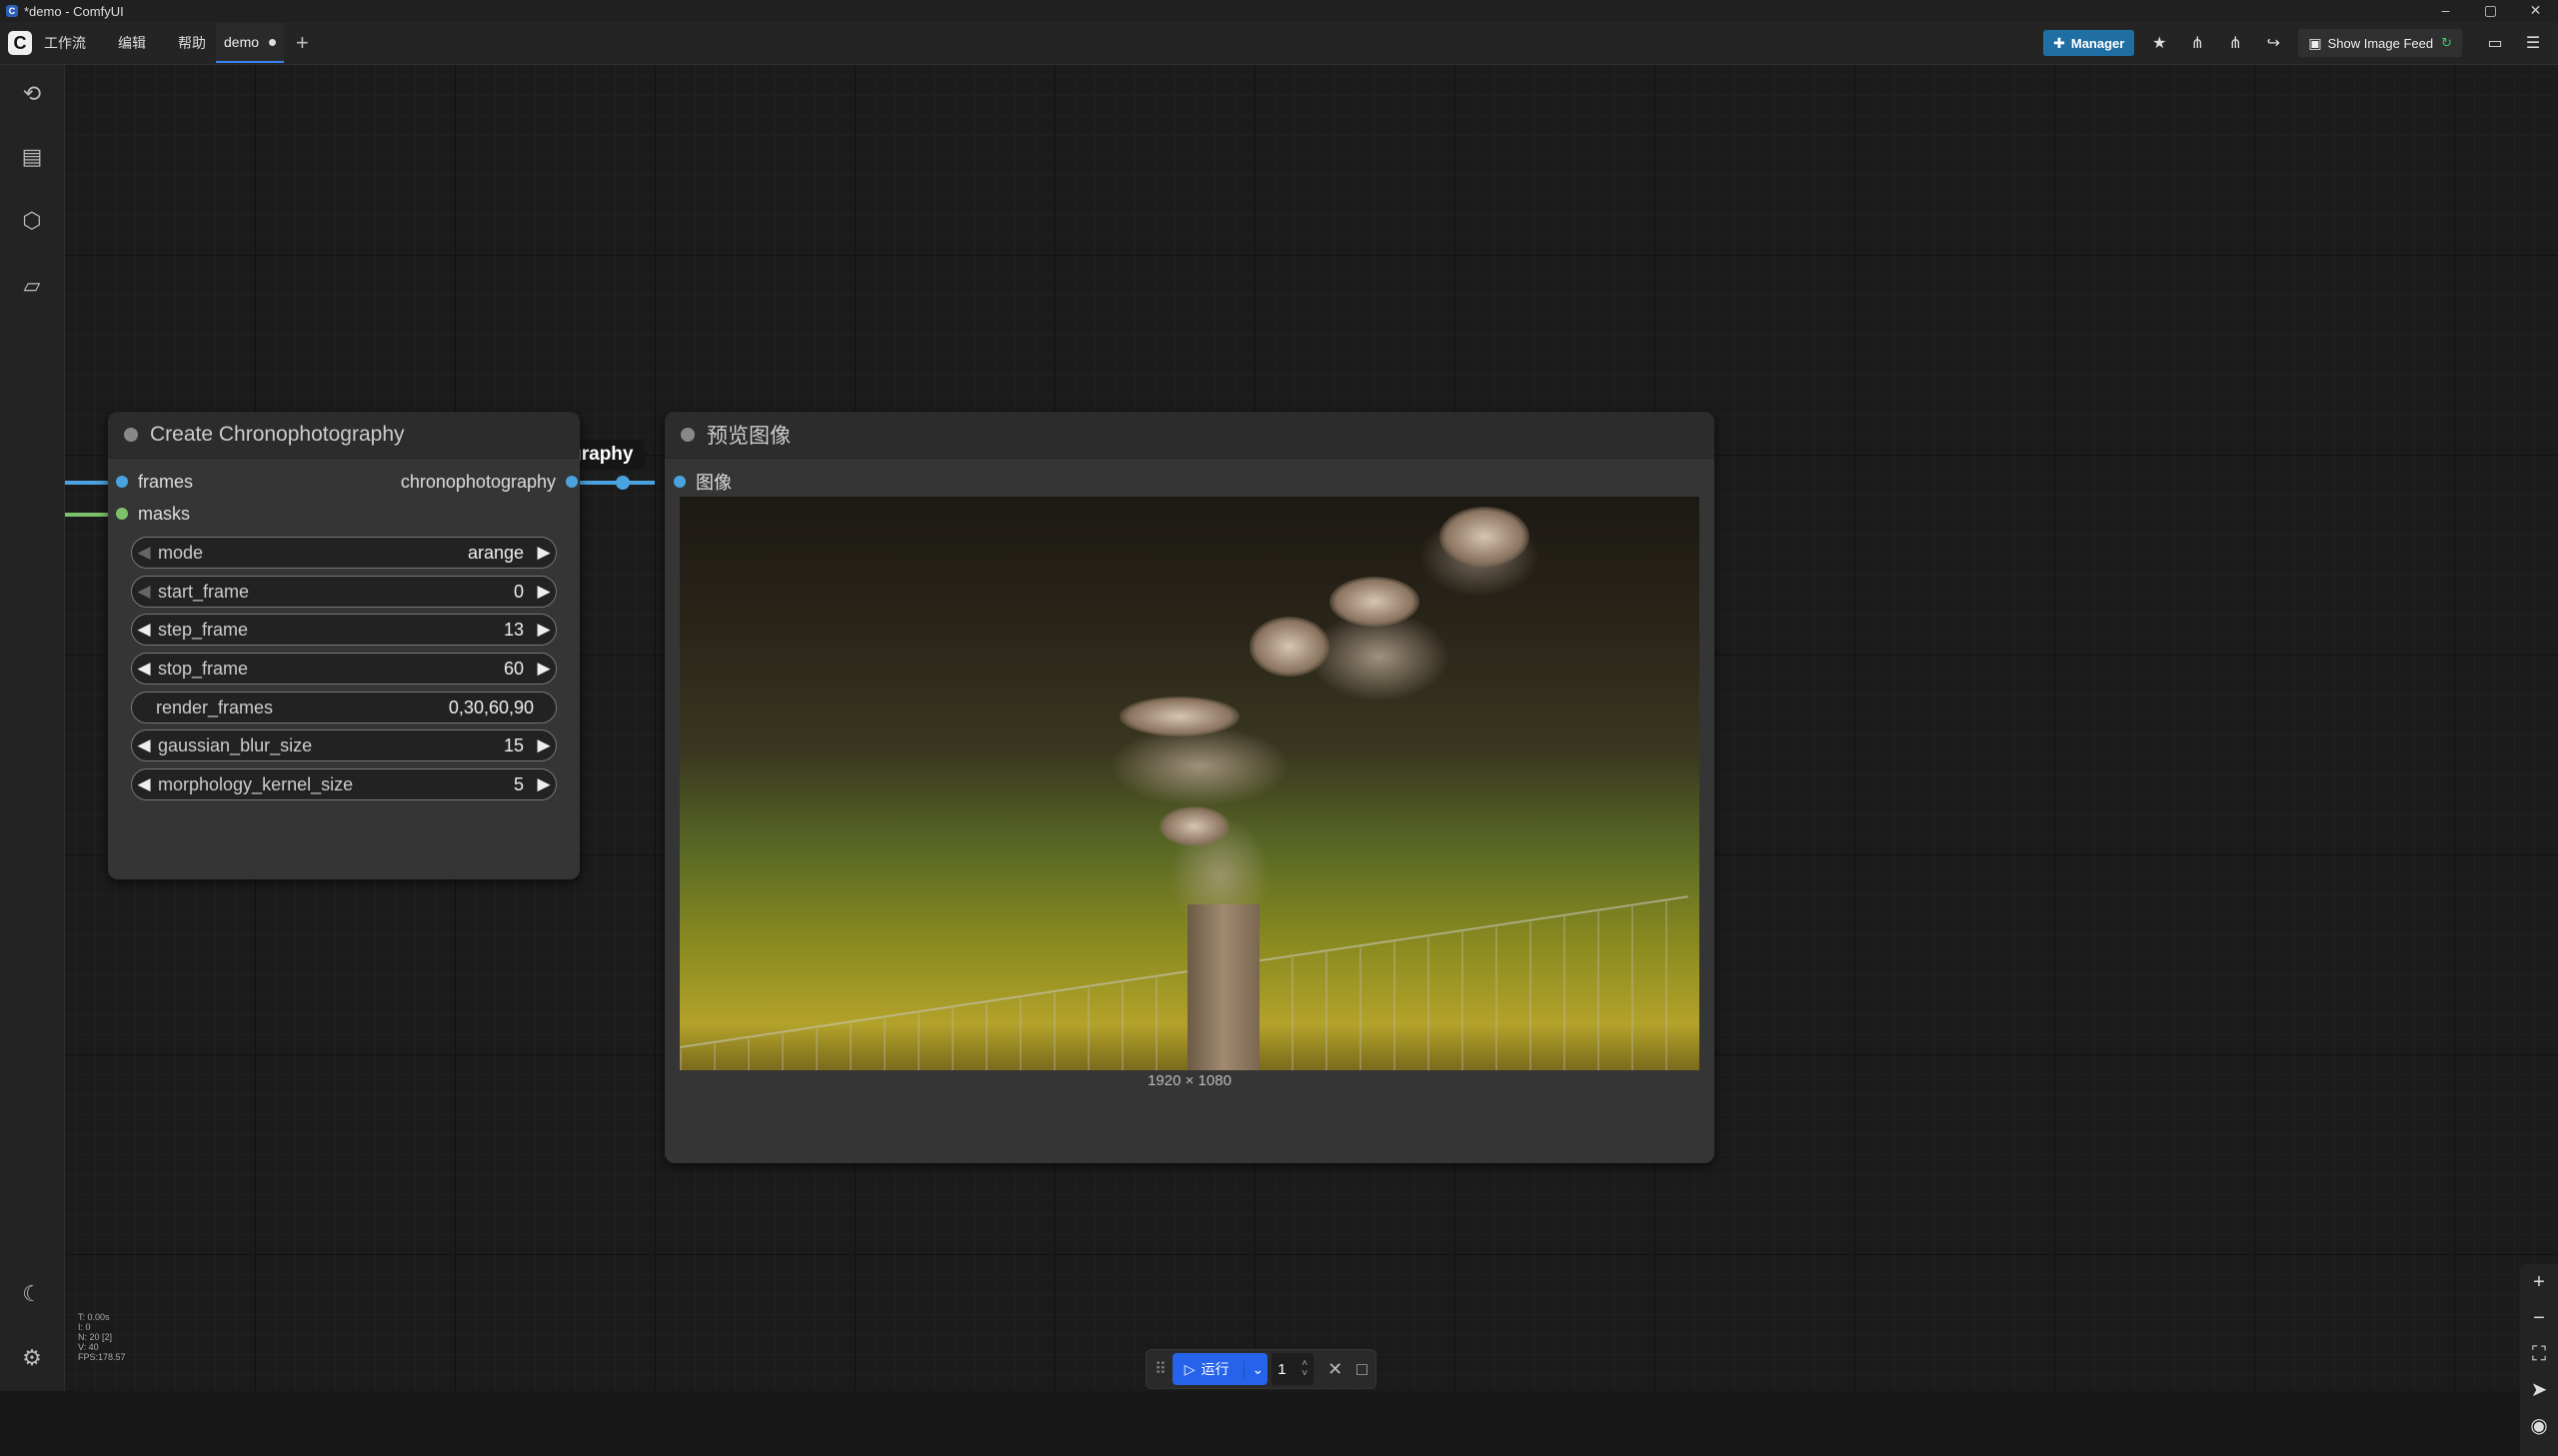  Describe the element at coordinates (2490, 11) in the screenshot. I see `restore-button: ▢` at that location.